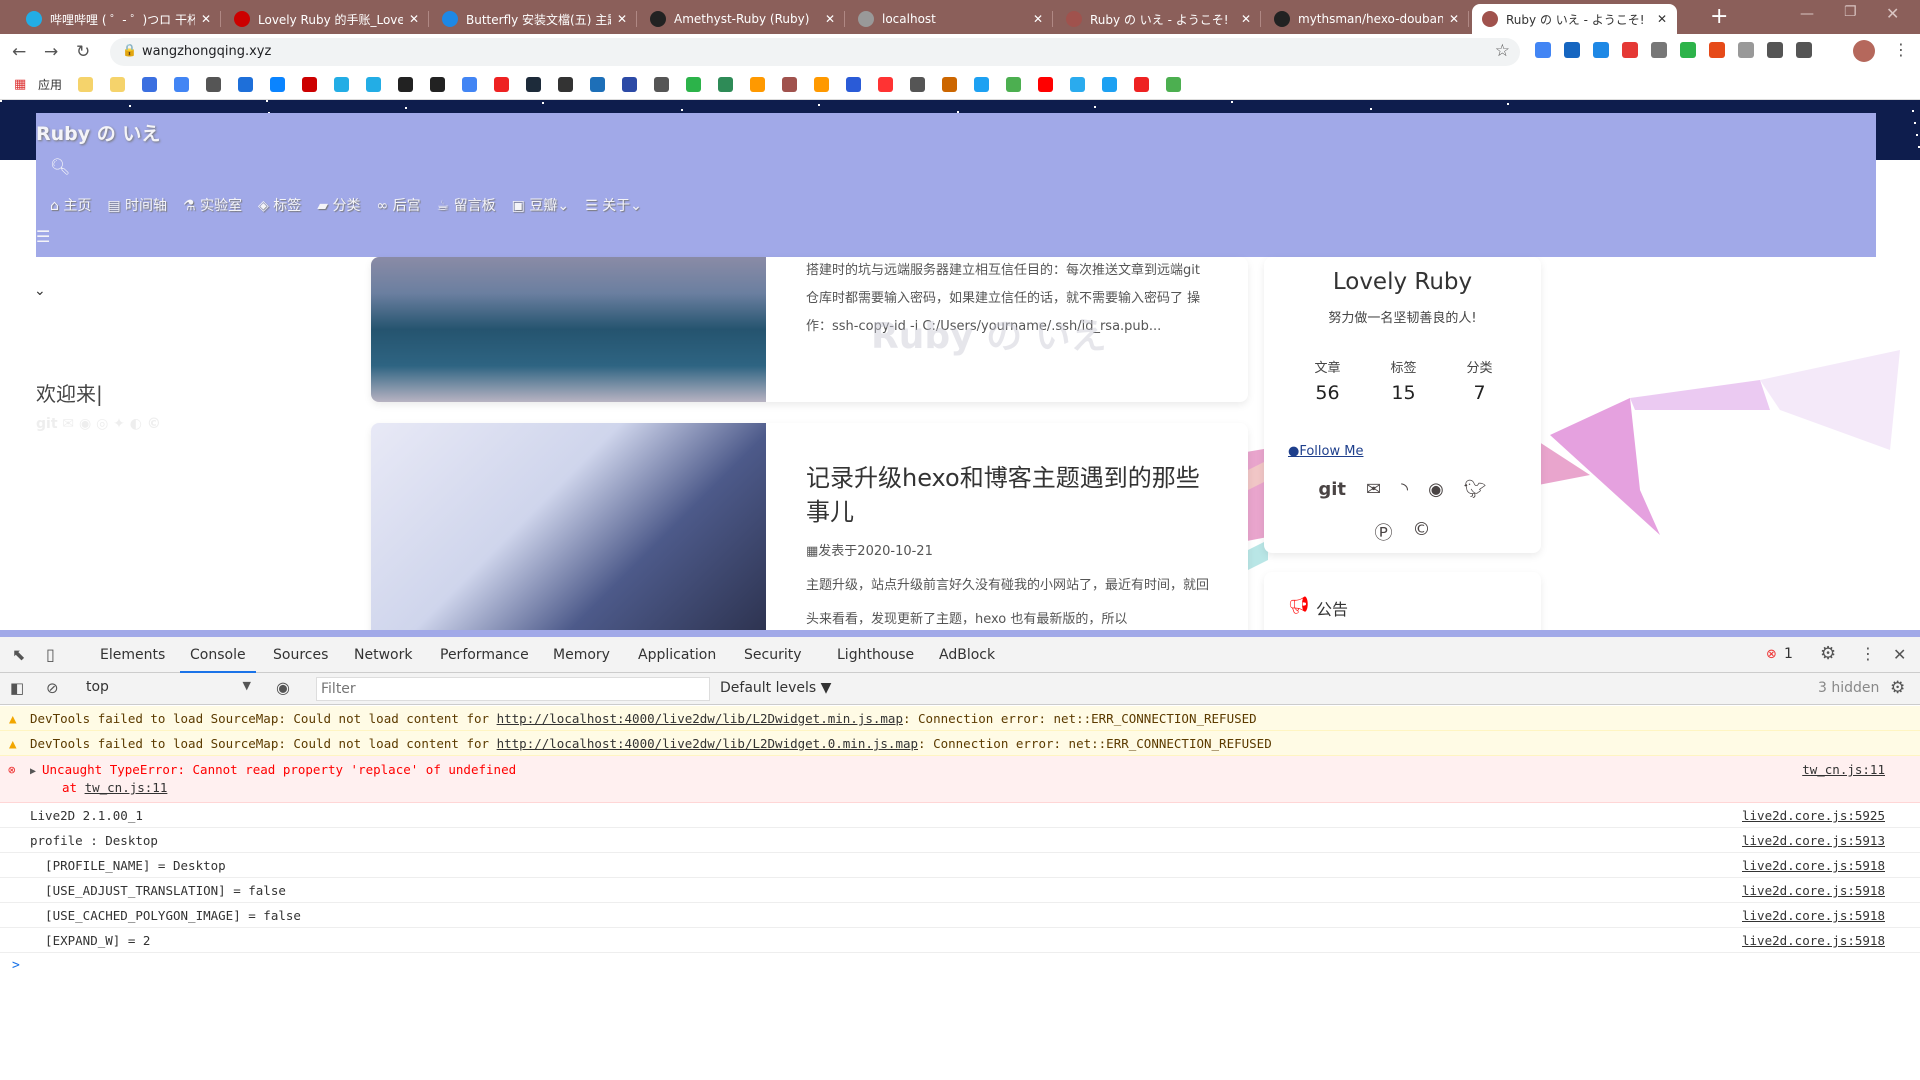 The width and height of the screenshot is (1920, 1080). Describe the element at coordinates (1828, 653) in the screenshot. I see `settings-gear-icon: ⚙` at that location.